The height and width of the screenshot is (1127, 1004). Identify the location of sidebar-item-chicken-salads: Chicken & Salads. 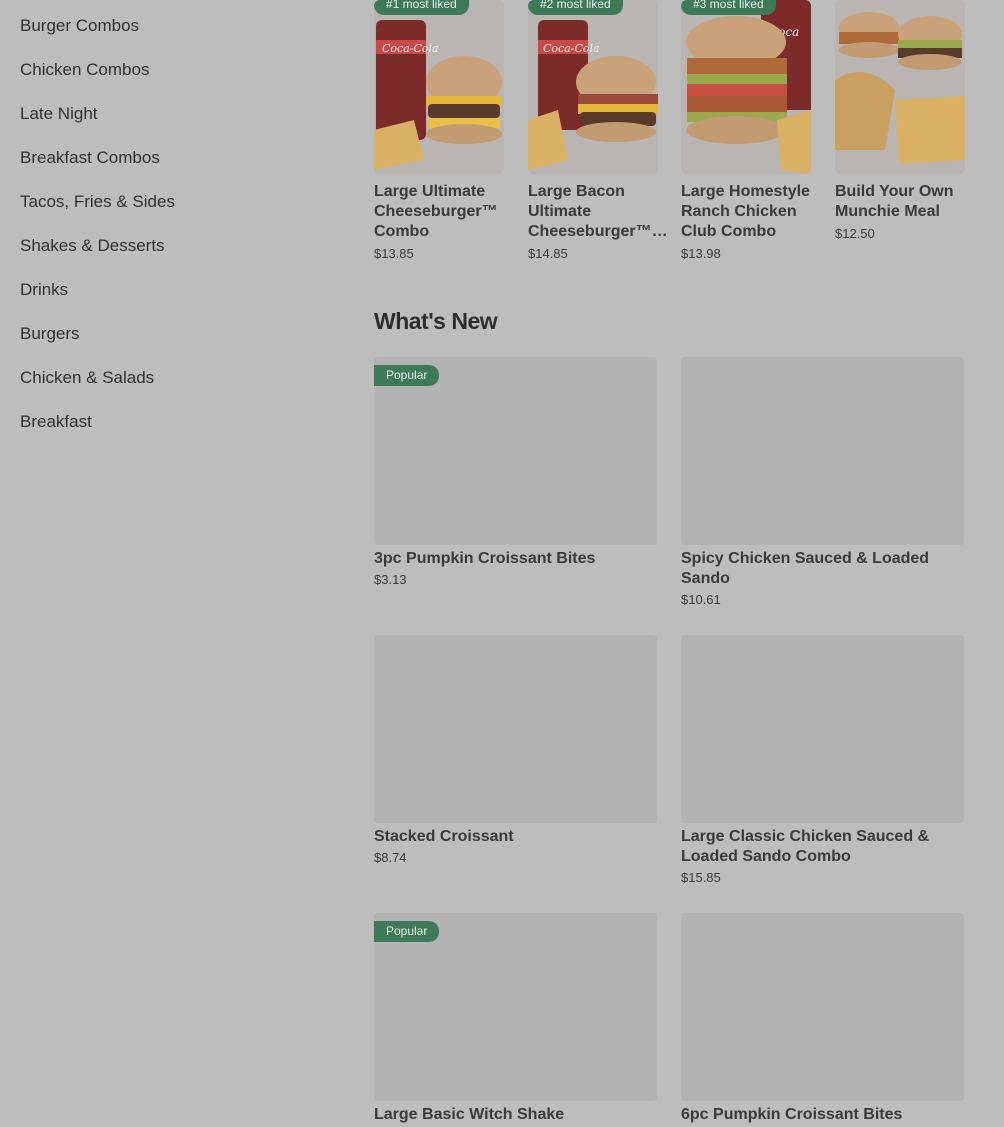
(87, 378).